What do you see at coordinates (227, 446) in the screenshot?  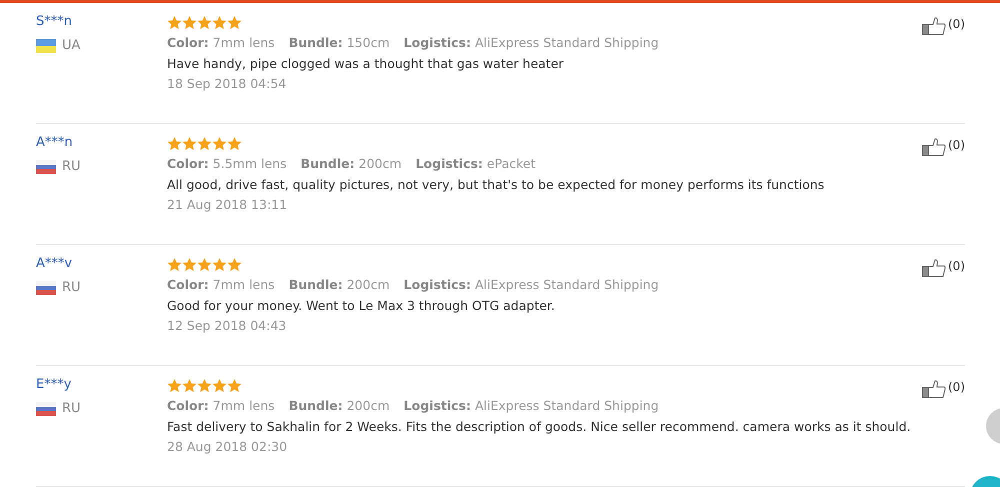 I see `review-date: 28 Aug 2018 02:30` at bounding box center [227, 446].